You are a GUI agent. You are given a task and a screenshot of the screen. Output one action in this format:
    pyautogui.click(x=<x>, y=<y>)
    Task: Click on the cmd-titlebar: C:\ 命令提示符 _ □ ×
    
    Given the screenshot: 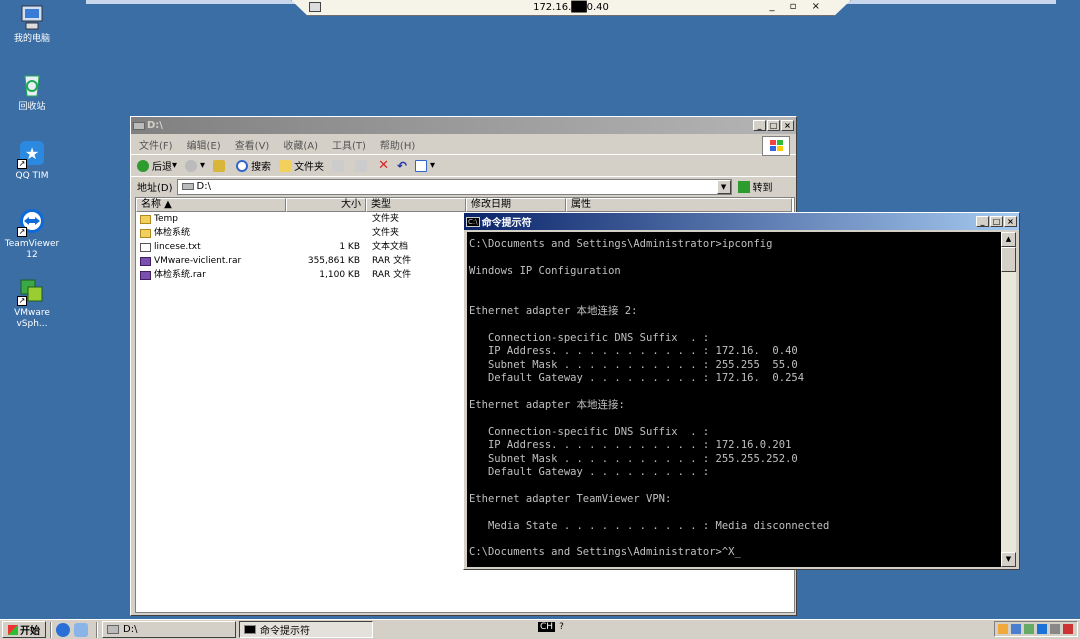 What is the action you would take?
    pyautogui.click(x=741, y=221)
    